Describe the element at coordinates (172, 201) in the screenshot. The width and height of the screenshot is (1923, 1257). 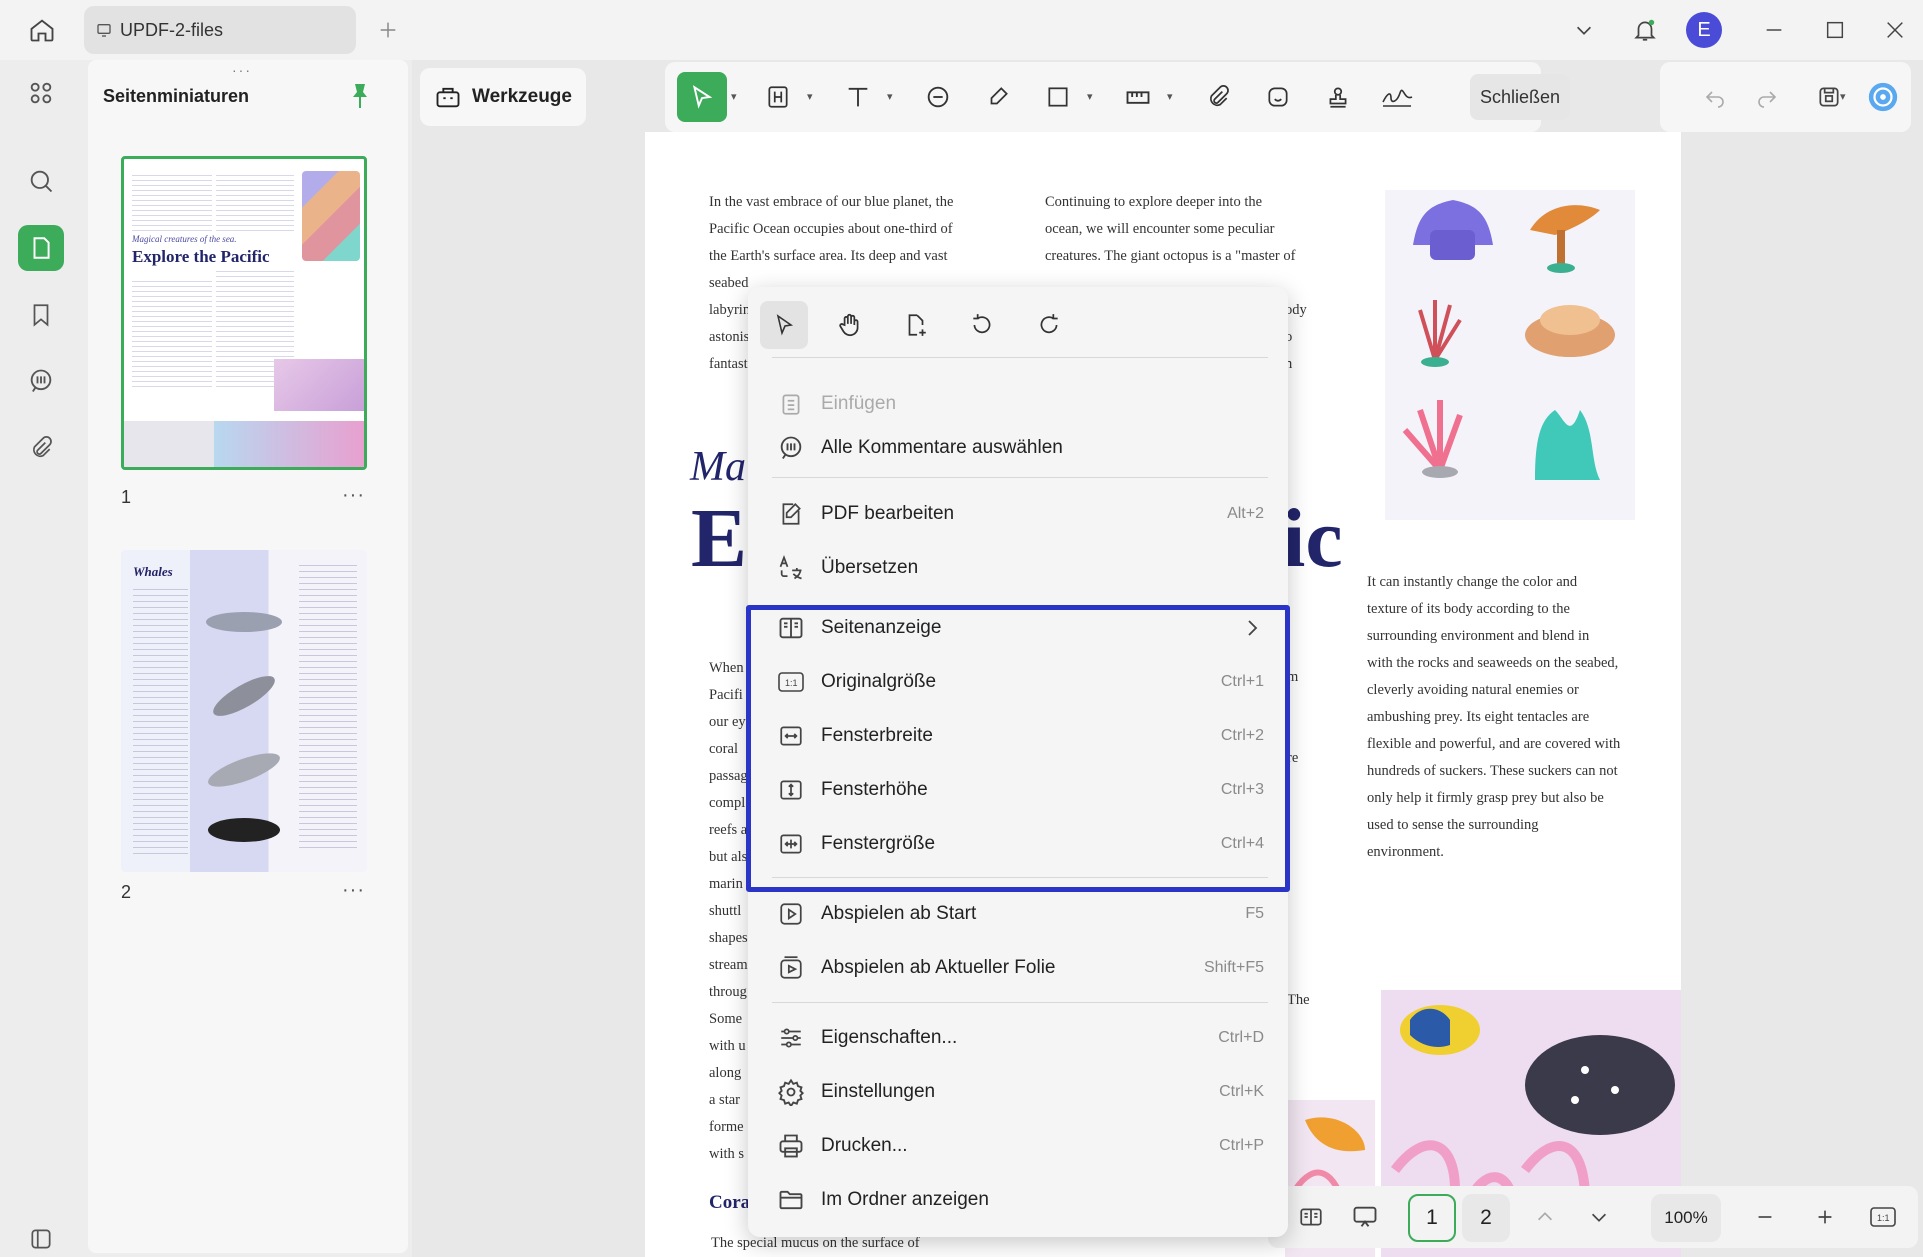
I see `thumb-text-block` at that location.